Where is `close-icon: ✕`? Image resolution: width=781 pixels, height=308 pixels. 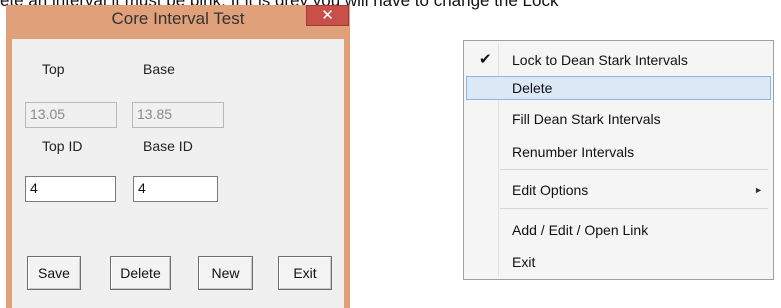
close-icon: ✕ is located at coordinates (327, 15).